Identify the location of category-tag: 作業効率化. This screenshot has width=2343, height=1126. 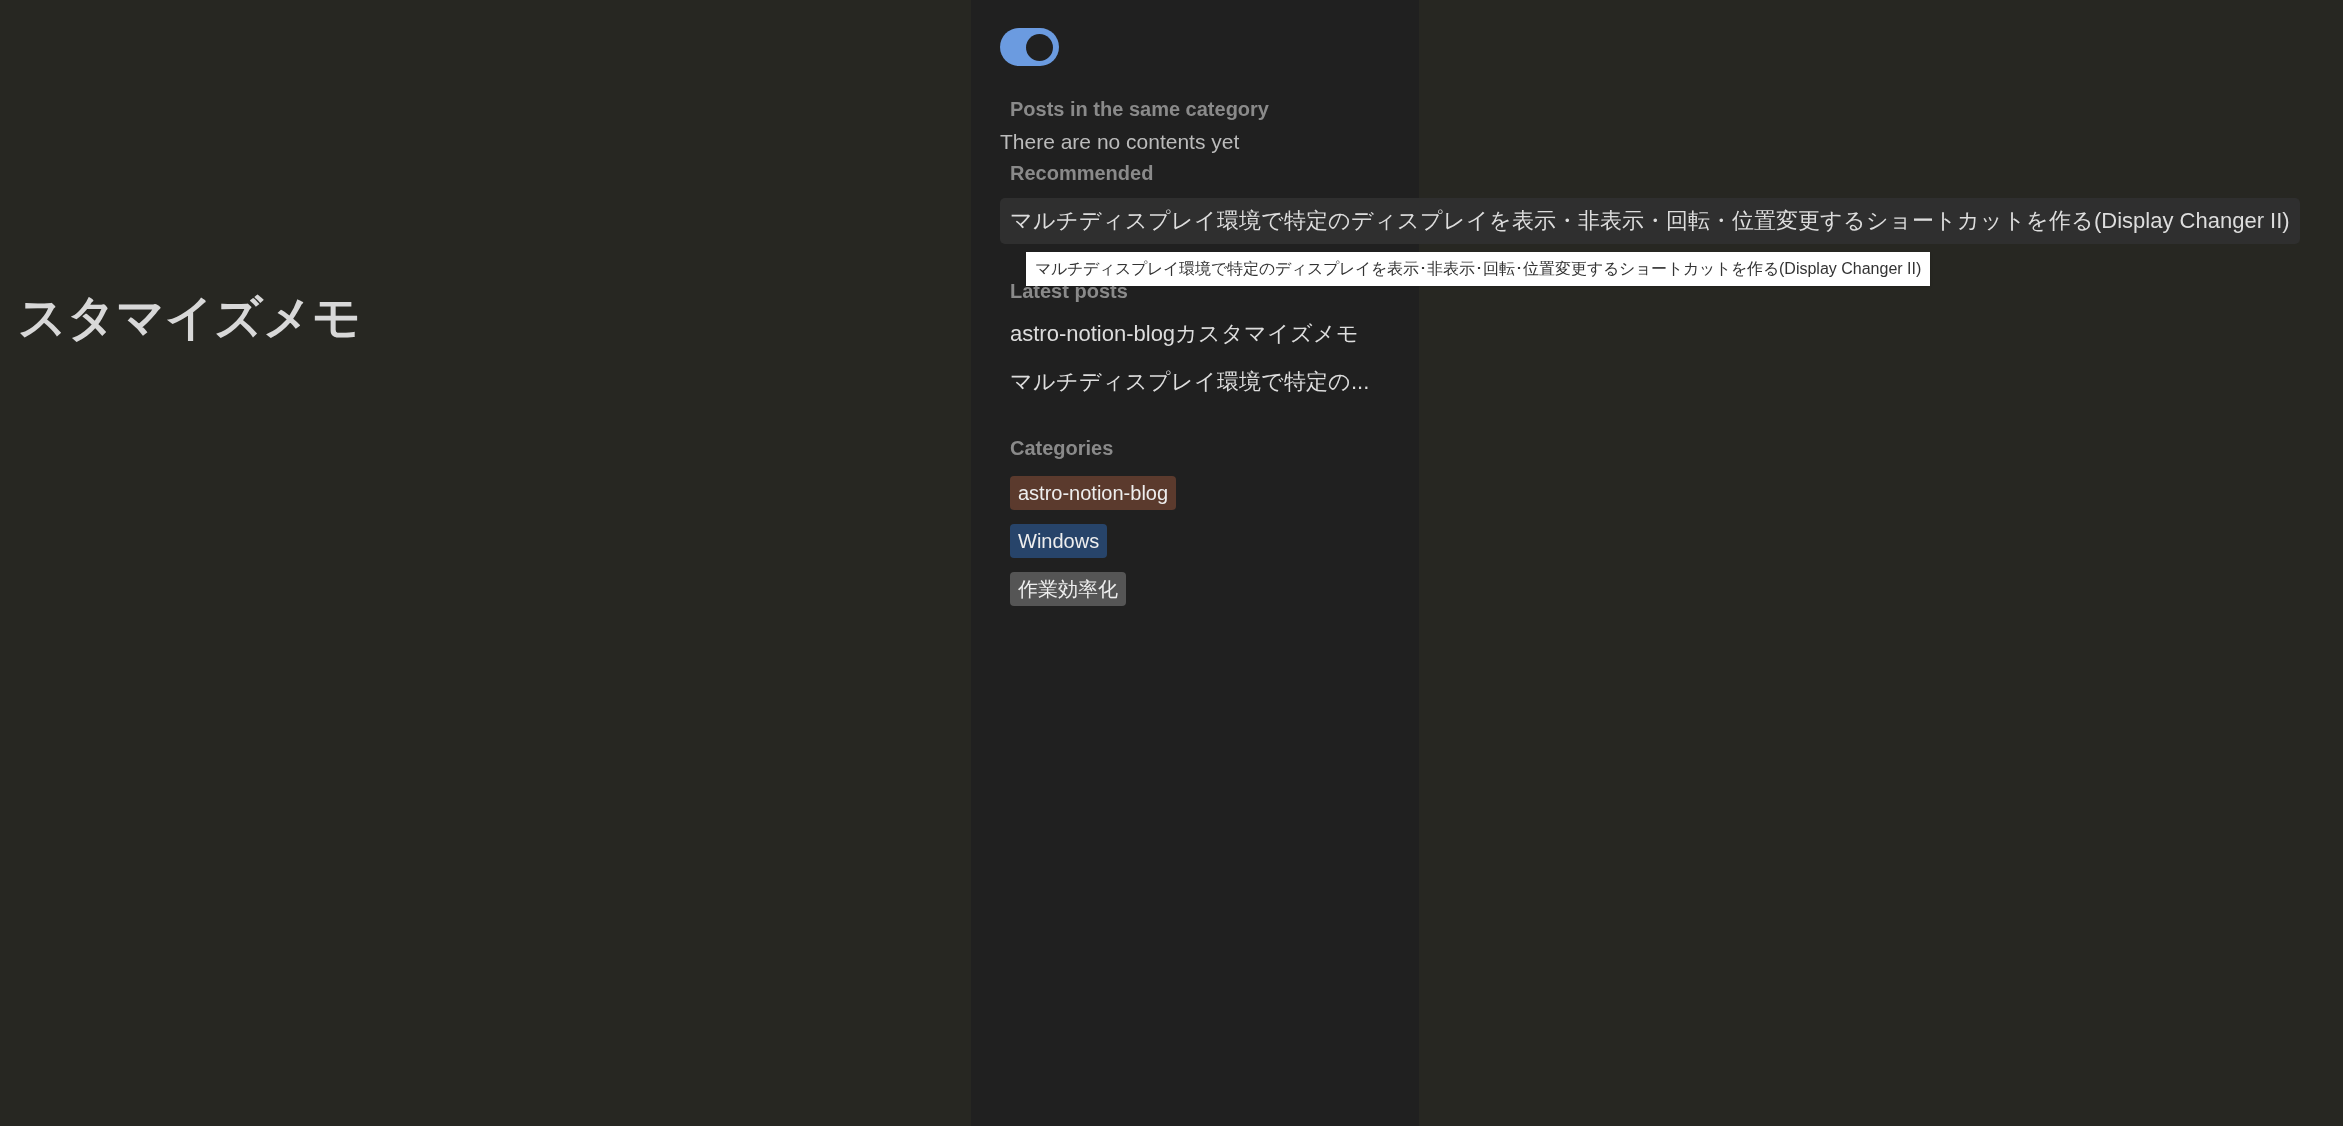
(1068, 589).